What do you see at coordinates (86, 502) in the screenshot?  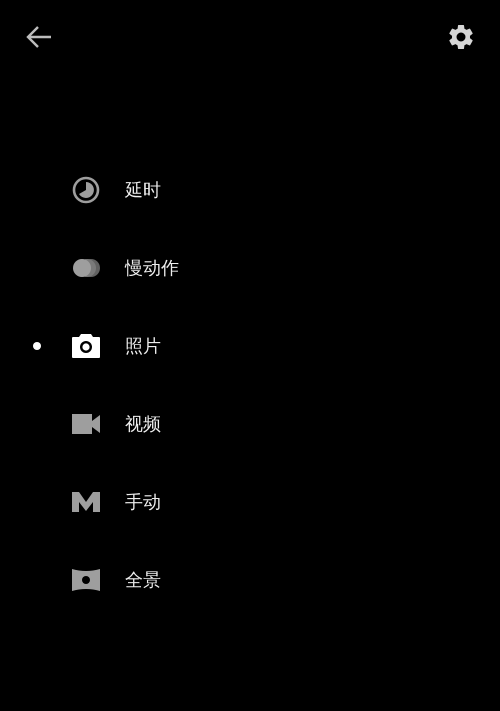 I see `letter-m-icon` at bounding box center [86, 502].